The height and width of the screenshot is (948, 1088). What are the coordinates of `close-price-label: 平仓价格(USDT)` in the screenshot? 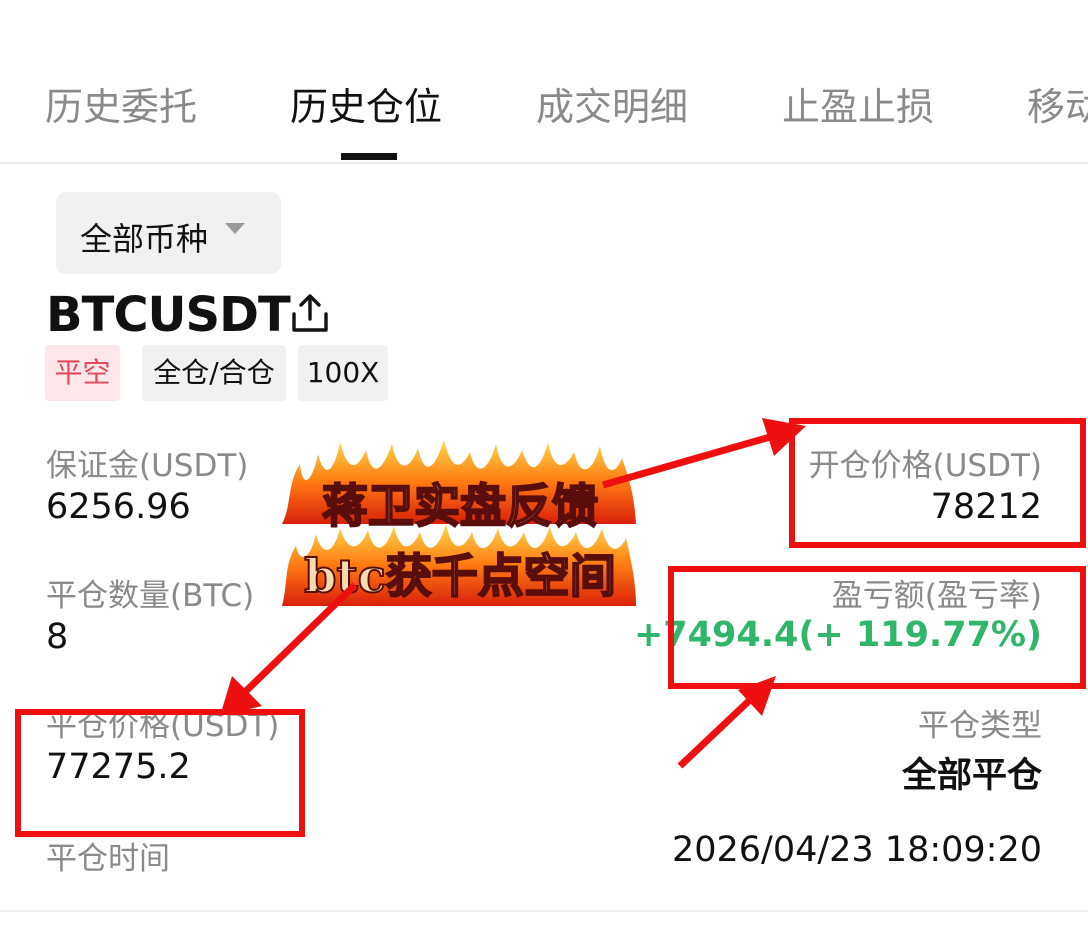 It's located at (163, 726).